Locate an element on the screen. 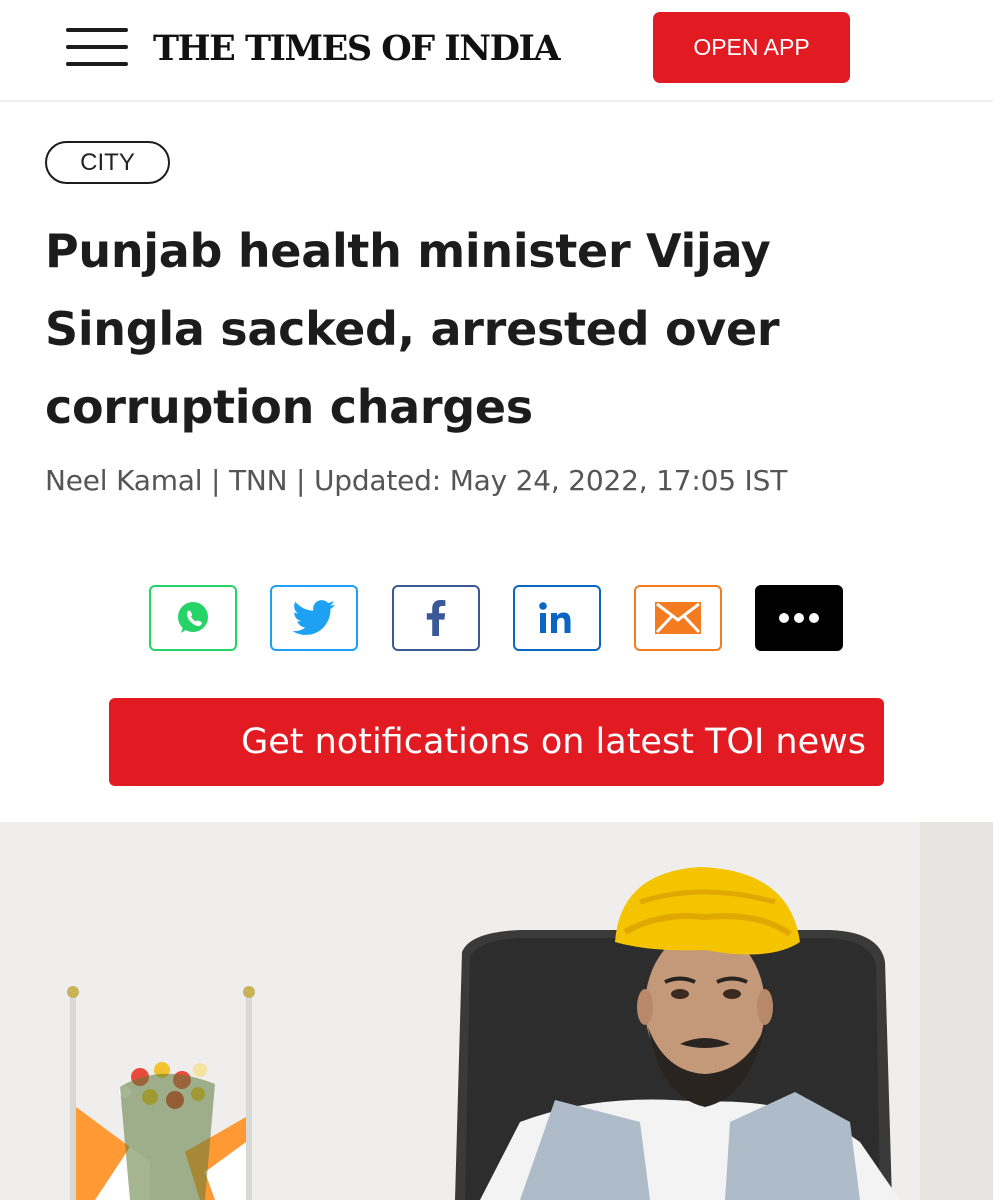 The height and width of the screenshot is (1200, 993). linkedin-icon is located at coordinates (555, 617).